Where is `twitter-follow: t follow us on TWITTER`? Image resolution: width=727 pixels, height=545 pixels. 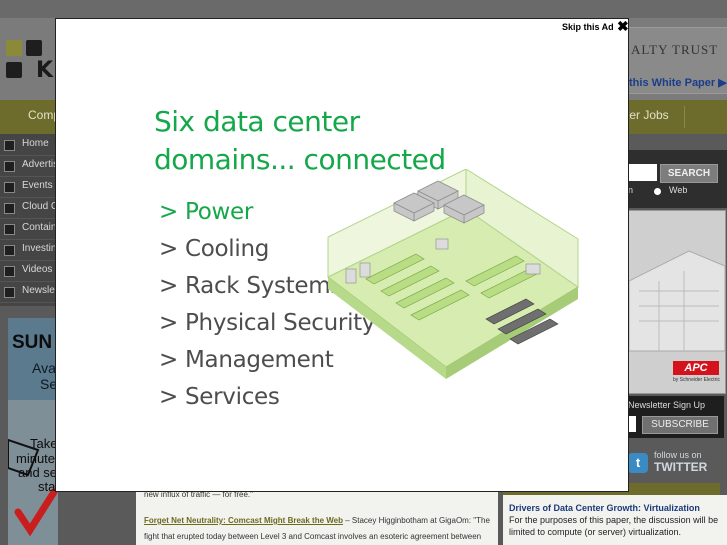
twitter-follow: t follow us on TWITTER is located at coordinates (676, 464).